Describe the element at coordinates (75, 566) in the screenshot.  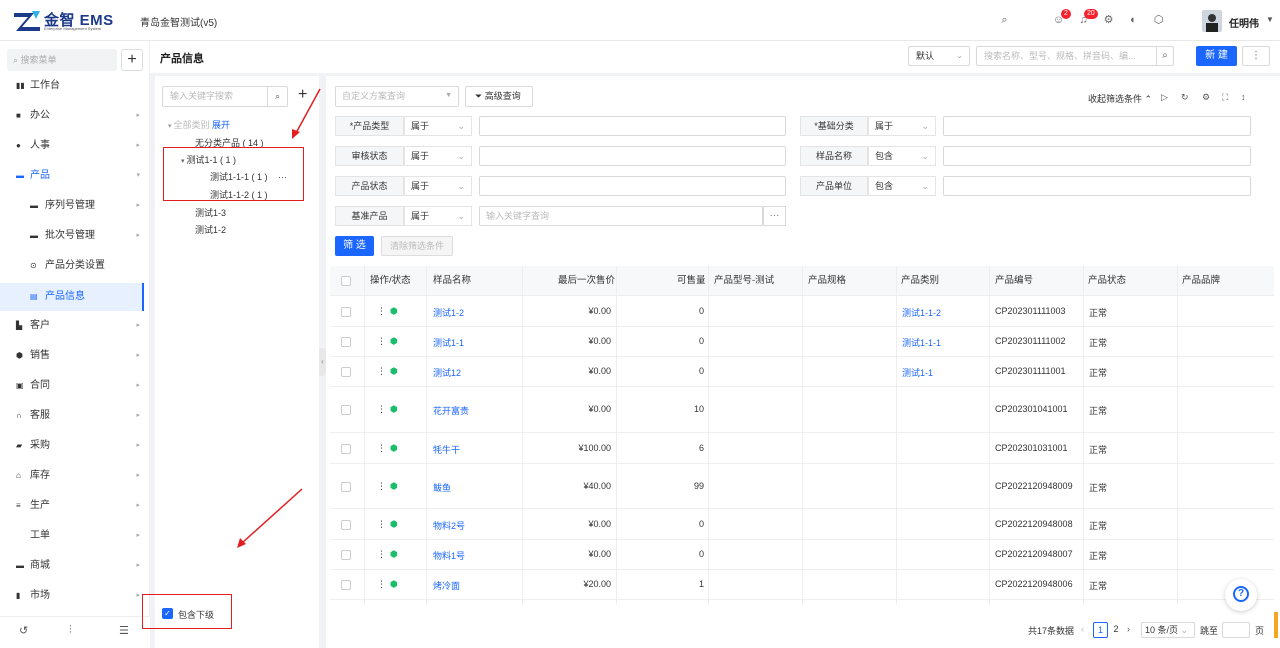
I see `sidebar-item-mall: ▬ 商城 ▸` at that location.